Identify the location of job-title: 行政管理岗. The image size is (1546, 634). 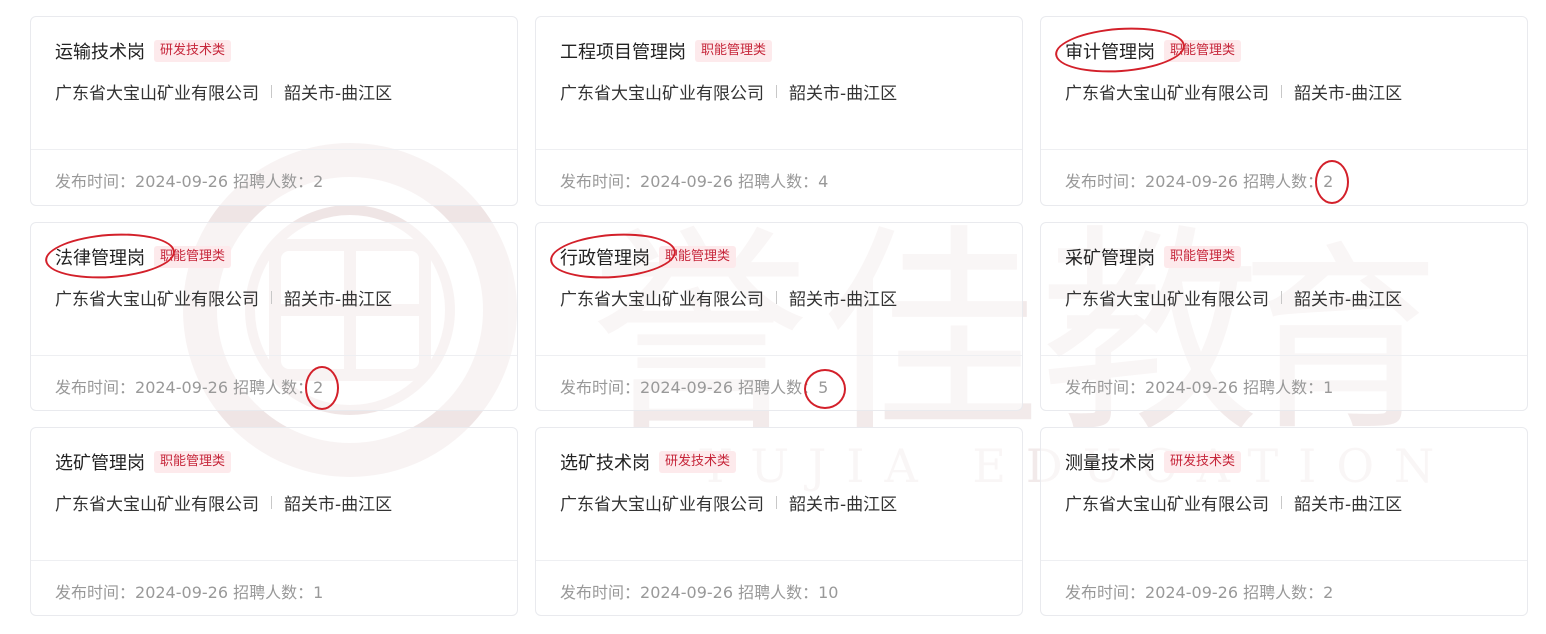
(613, 256).